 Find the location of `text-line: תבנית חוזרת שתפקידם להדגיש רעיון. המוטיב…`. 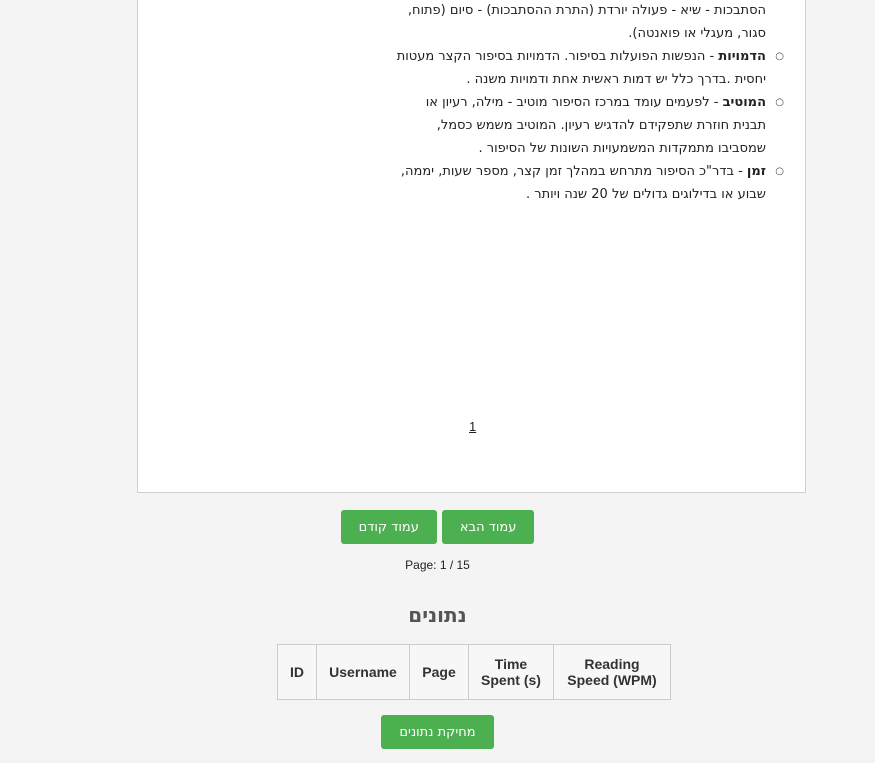

text-line: תבנית חוזרת שתפקידם להדגיש רעיון. המוטיב… is located at coordinates (601, 125).